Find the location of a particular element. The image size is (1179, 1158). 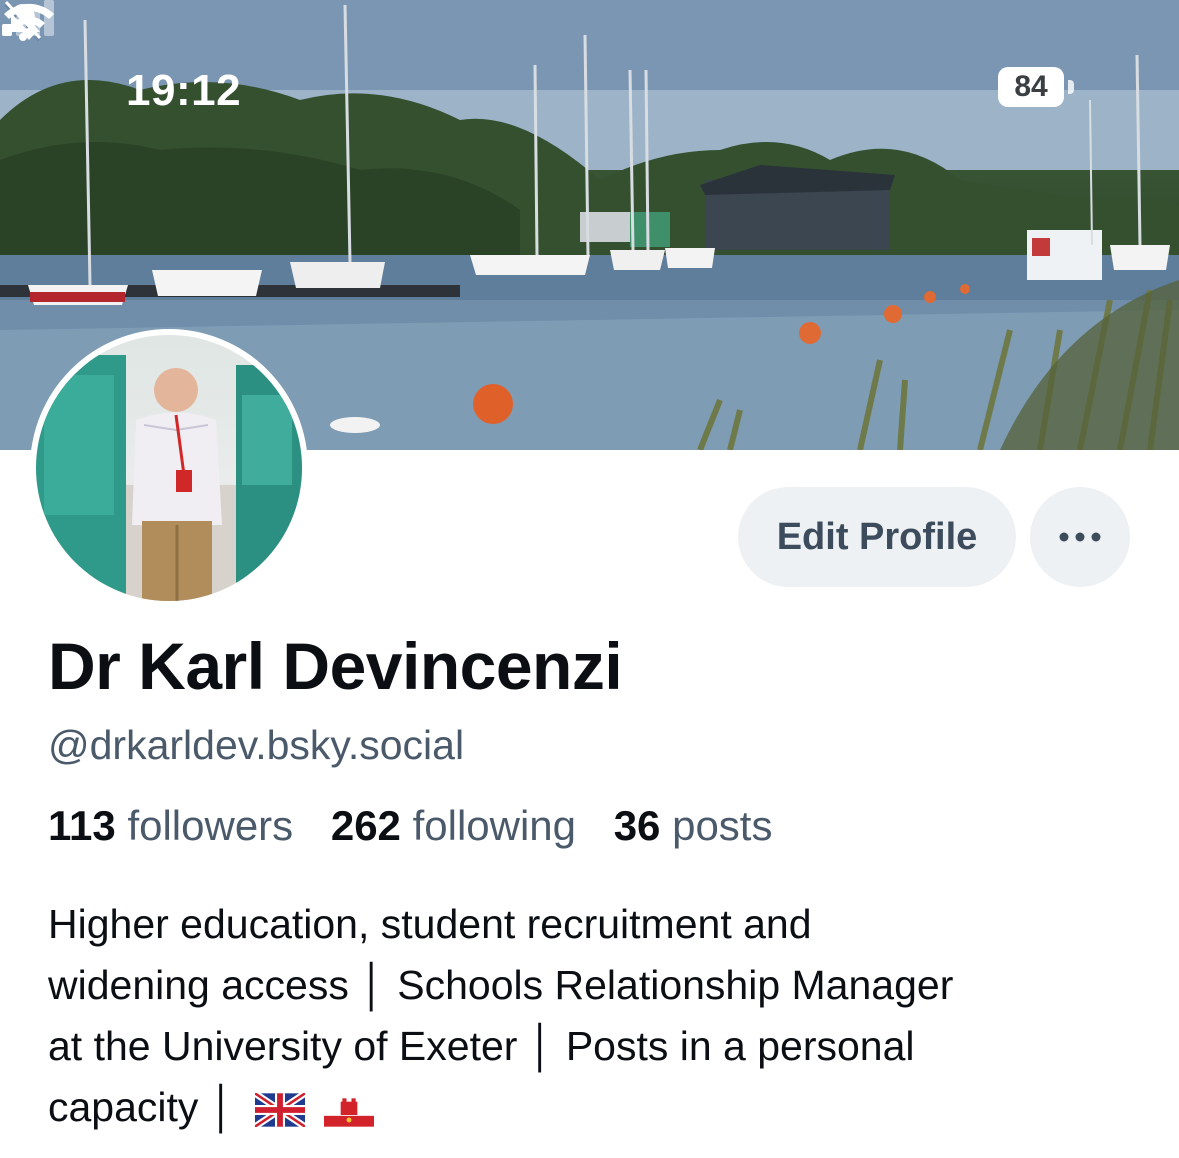

more-options-button is located at coordinates (1080, 537).